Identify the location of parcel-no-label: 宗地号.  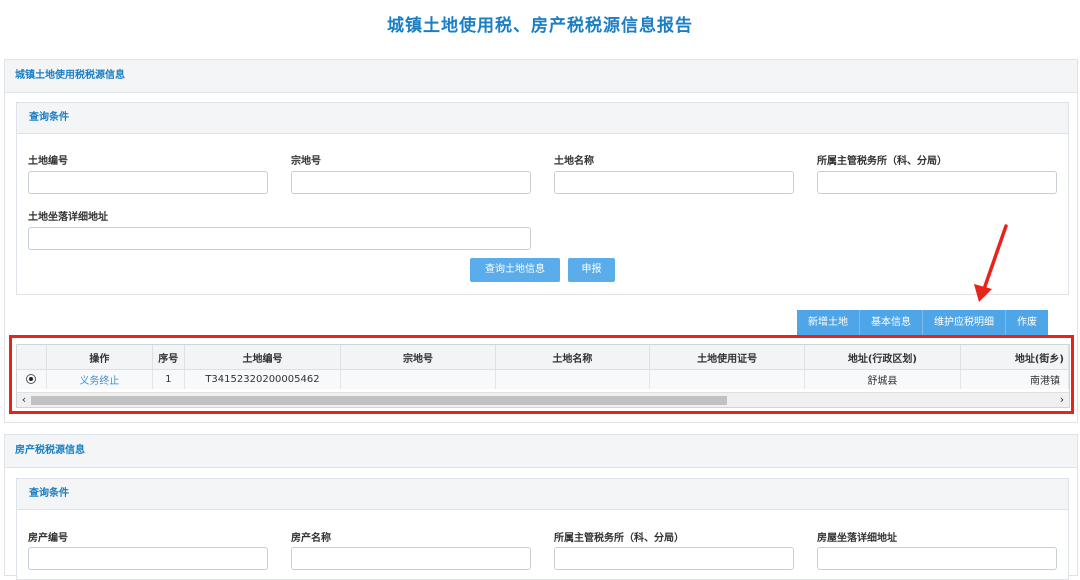
(306, 161).